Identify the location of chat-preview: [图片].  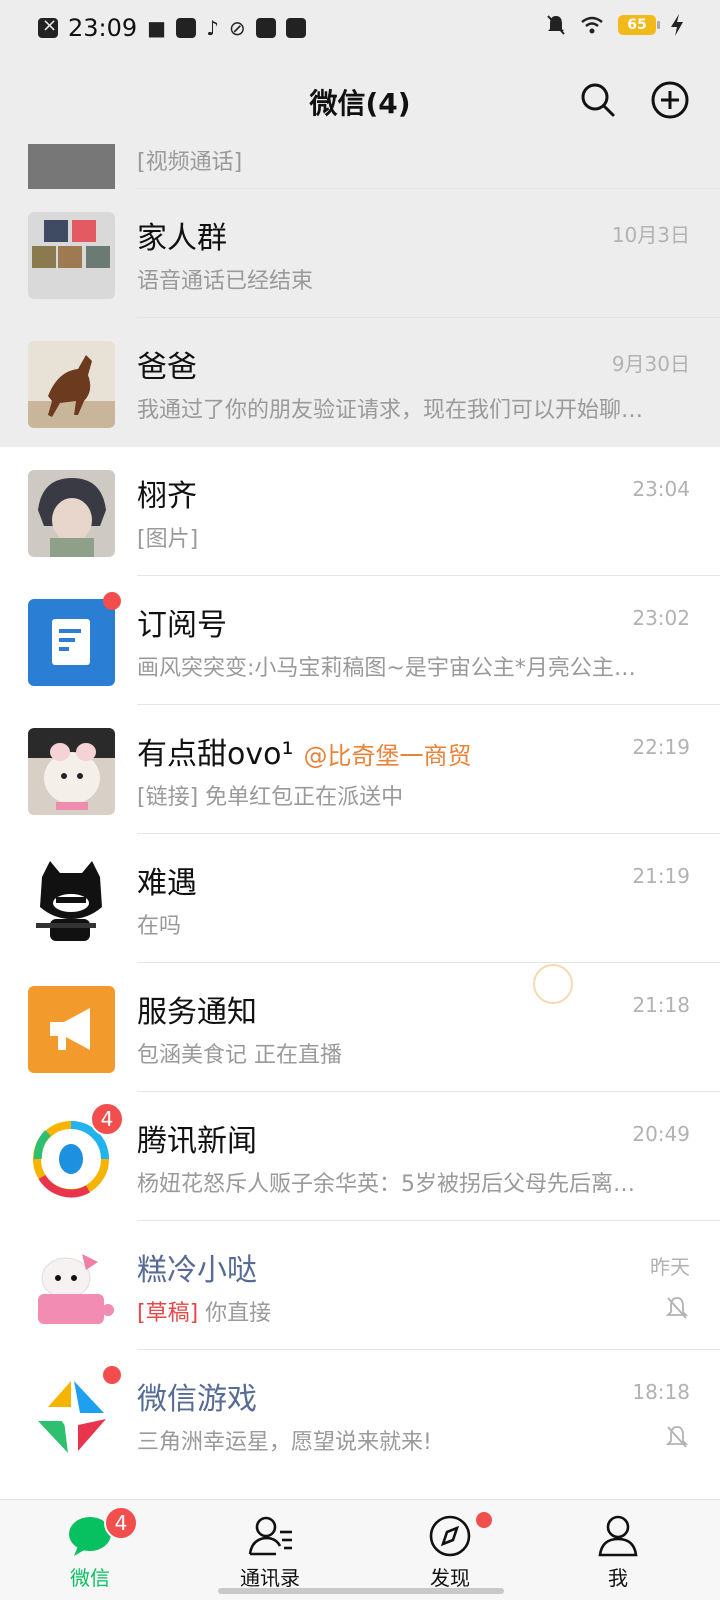
(168, 539).